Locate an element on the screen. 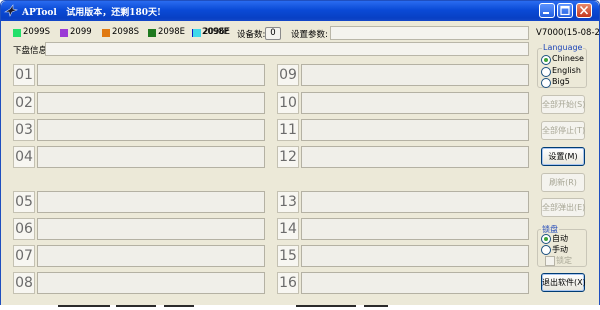 This screenshot has width=600, height=310. eject-all-button: 全部弹出(E) is located at coordinates (563, 207).